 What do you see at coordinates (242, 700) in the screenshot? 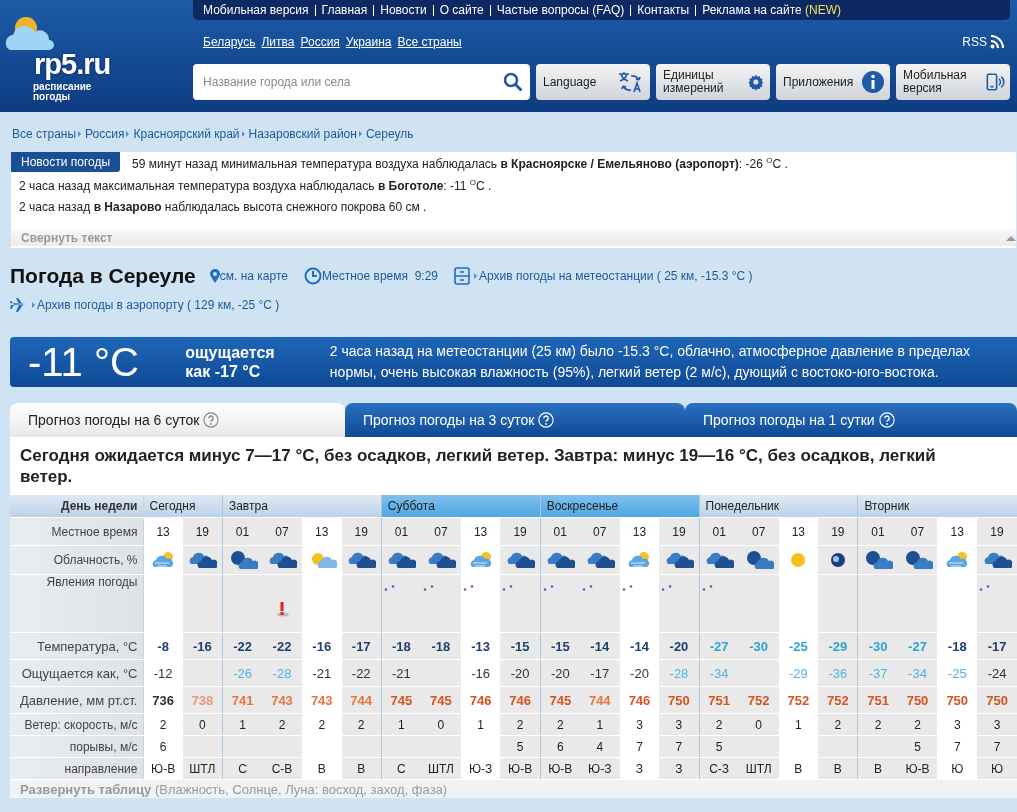
I see `table-cell: 741` at bounding box center [242, 700].